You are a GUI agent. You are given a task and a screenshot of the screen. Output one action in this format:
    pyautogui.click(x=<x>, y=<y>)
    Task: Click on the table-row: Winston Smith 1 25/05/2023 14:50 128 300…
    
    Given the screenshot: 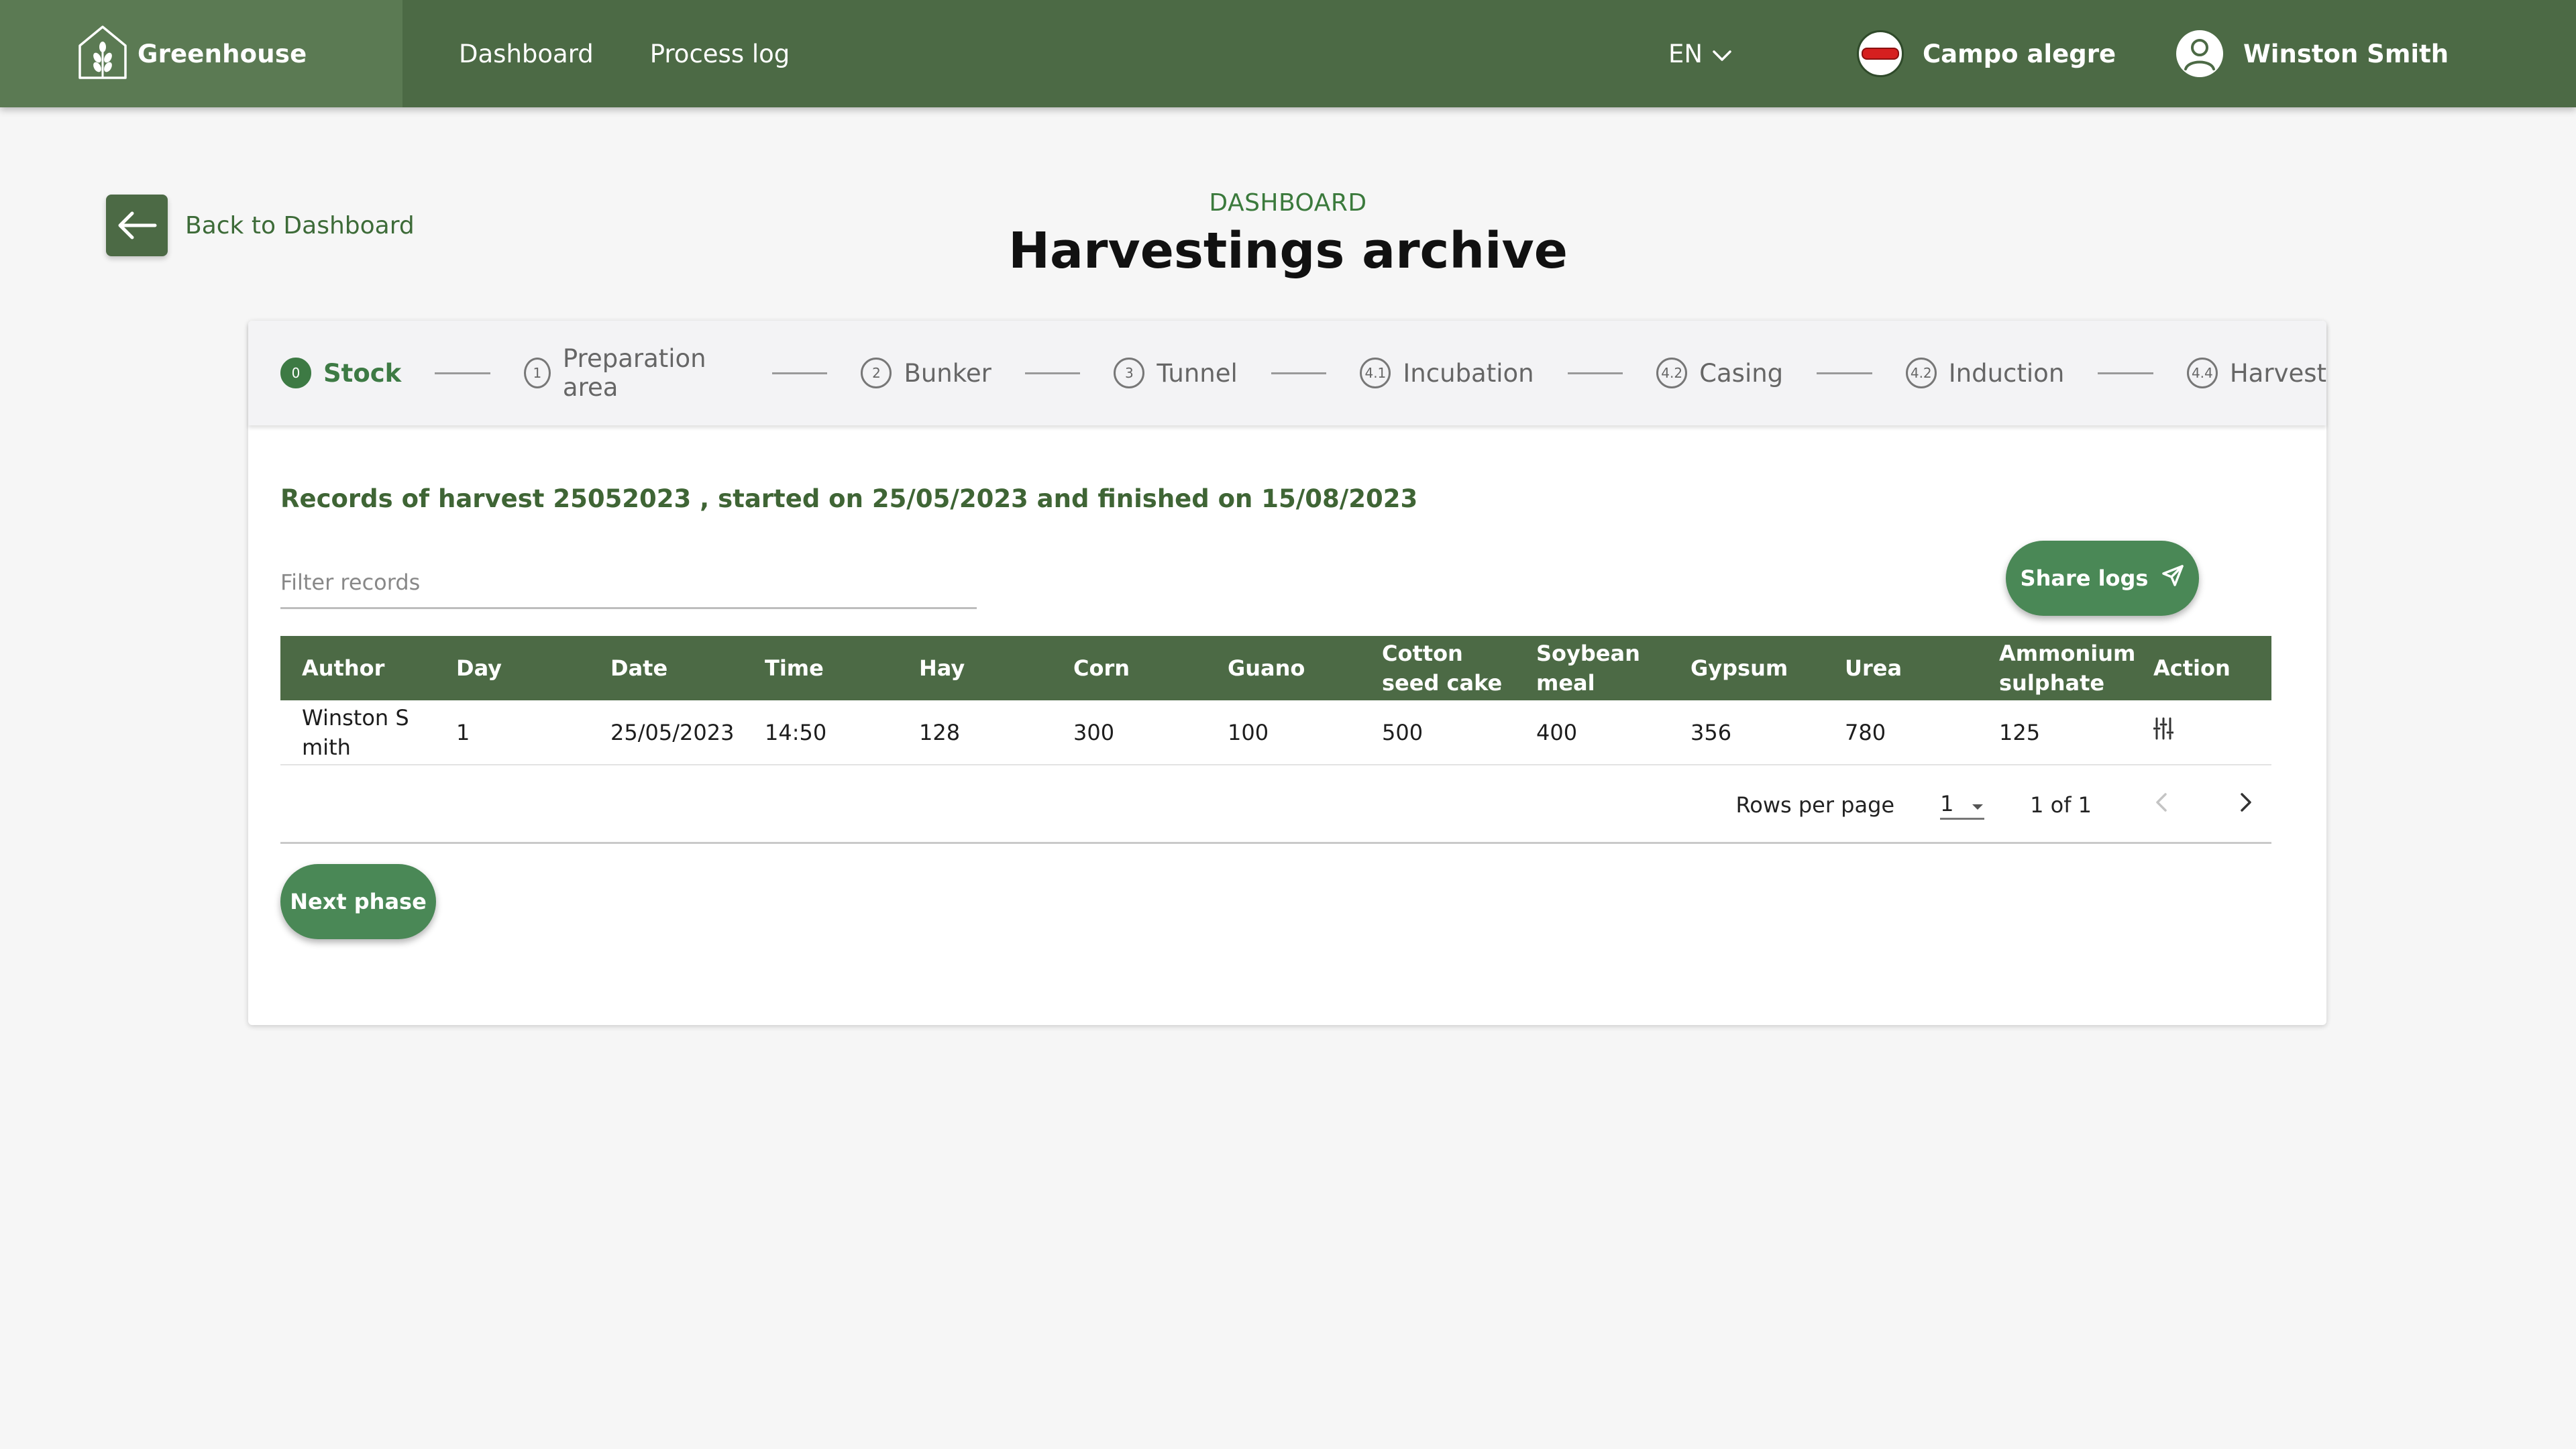 What is the action you would take?
    pyautogui.click(x=1275, y=732)
    